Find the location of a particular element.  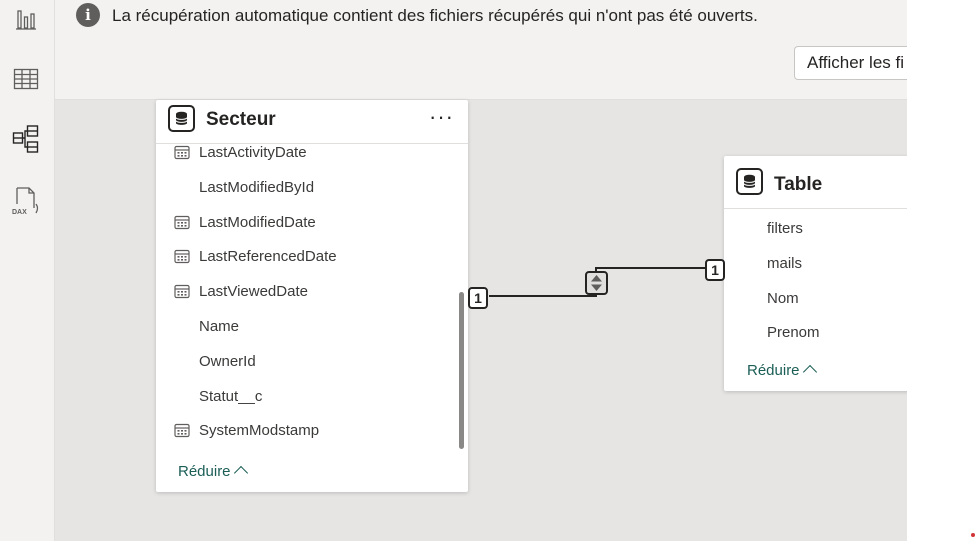

dax-label: DAX is located at coordinates (19, 212).